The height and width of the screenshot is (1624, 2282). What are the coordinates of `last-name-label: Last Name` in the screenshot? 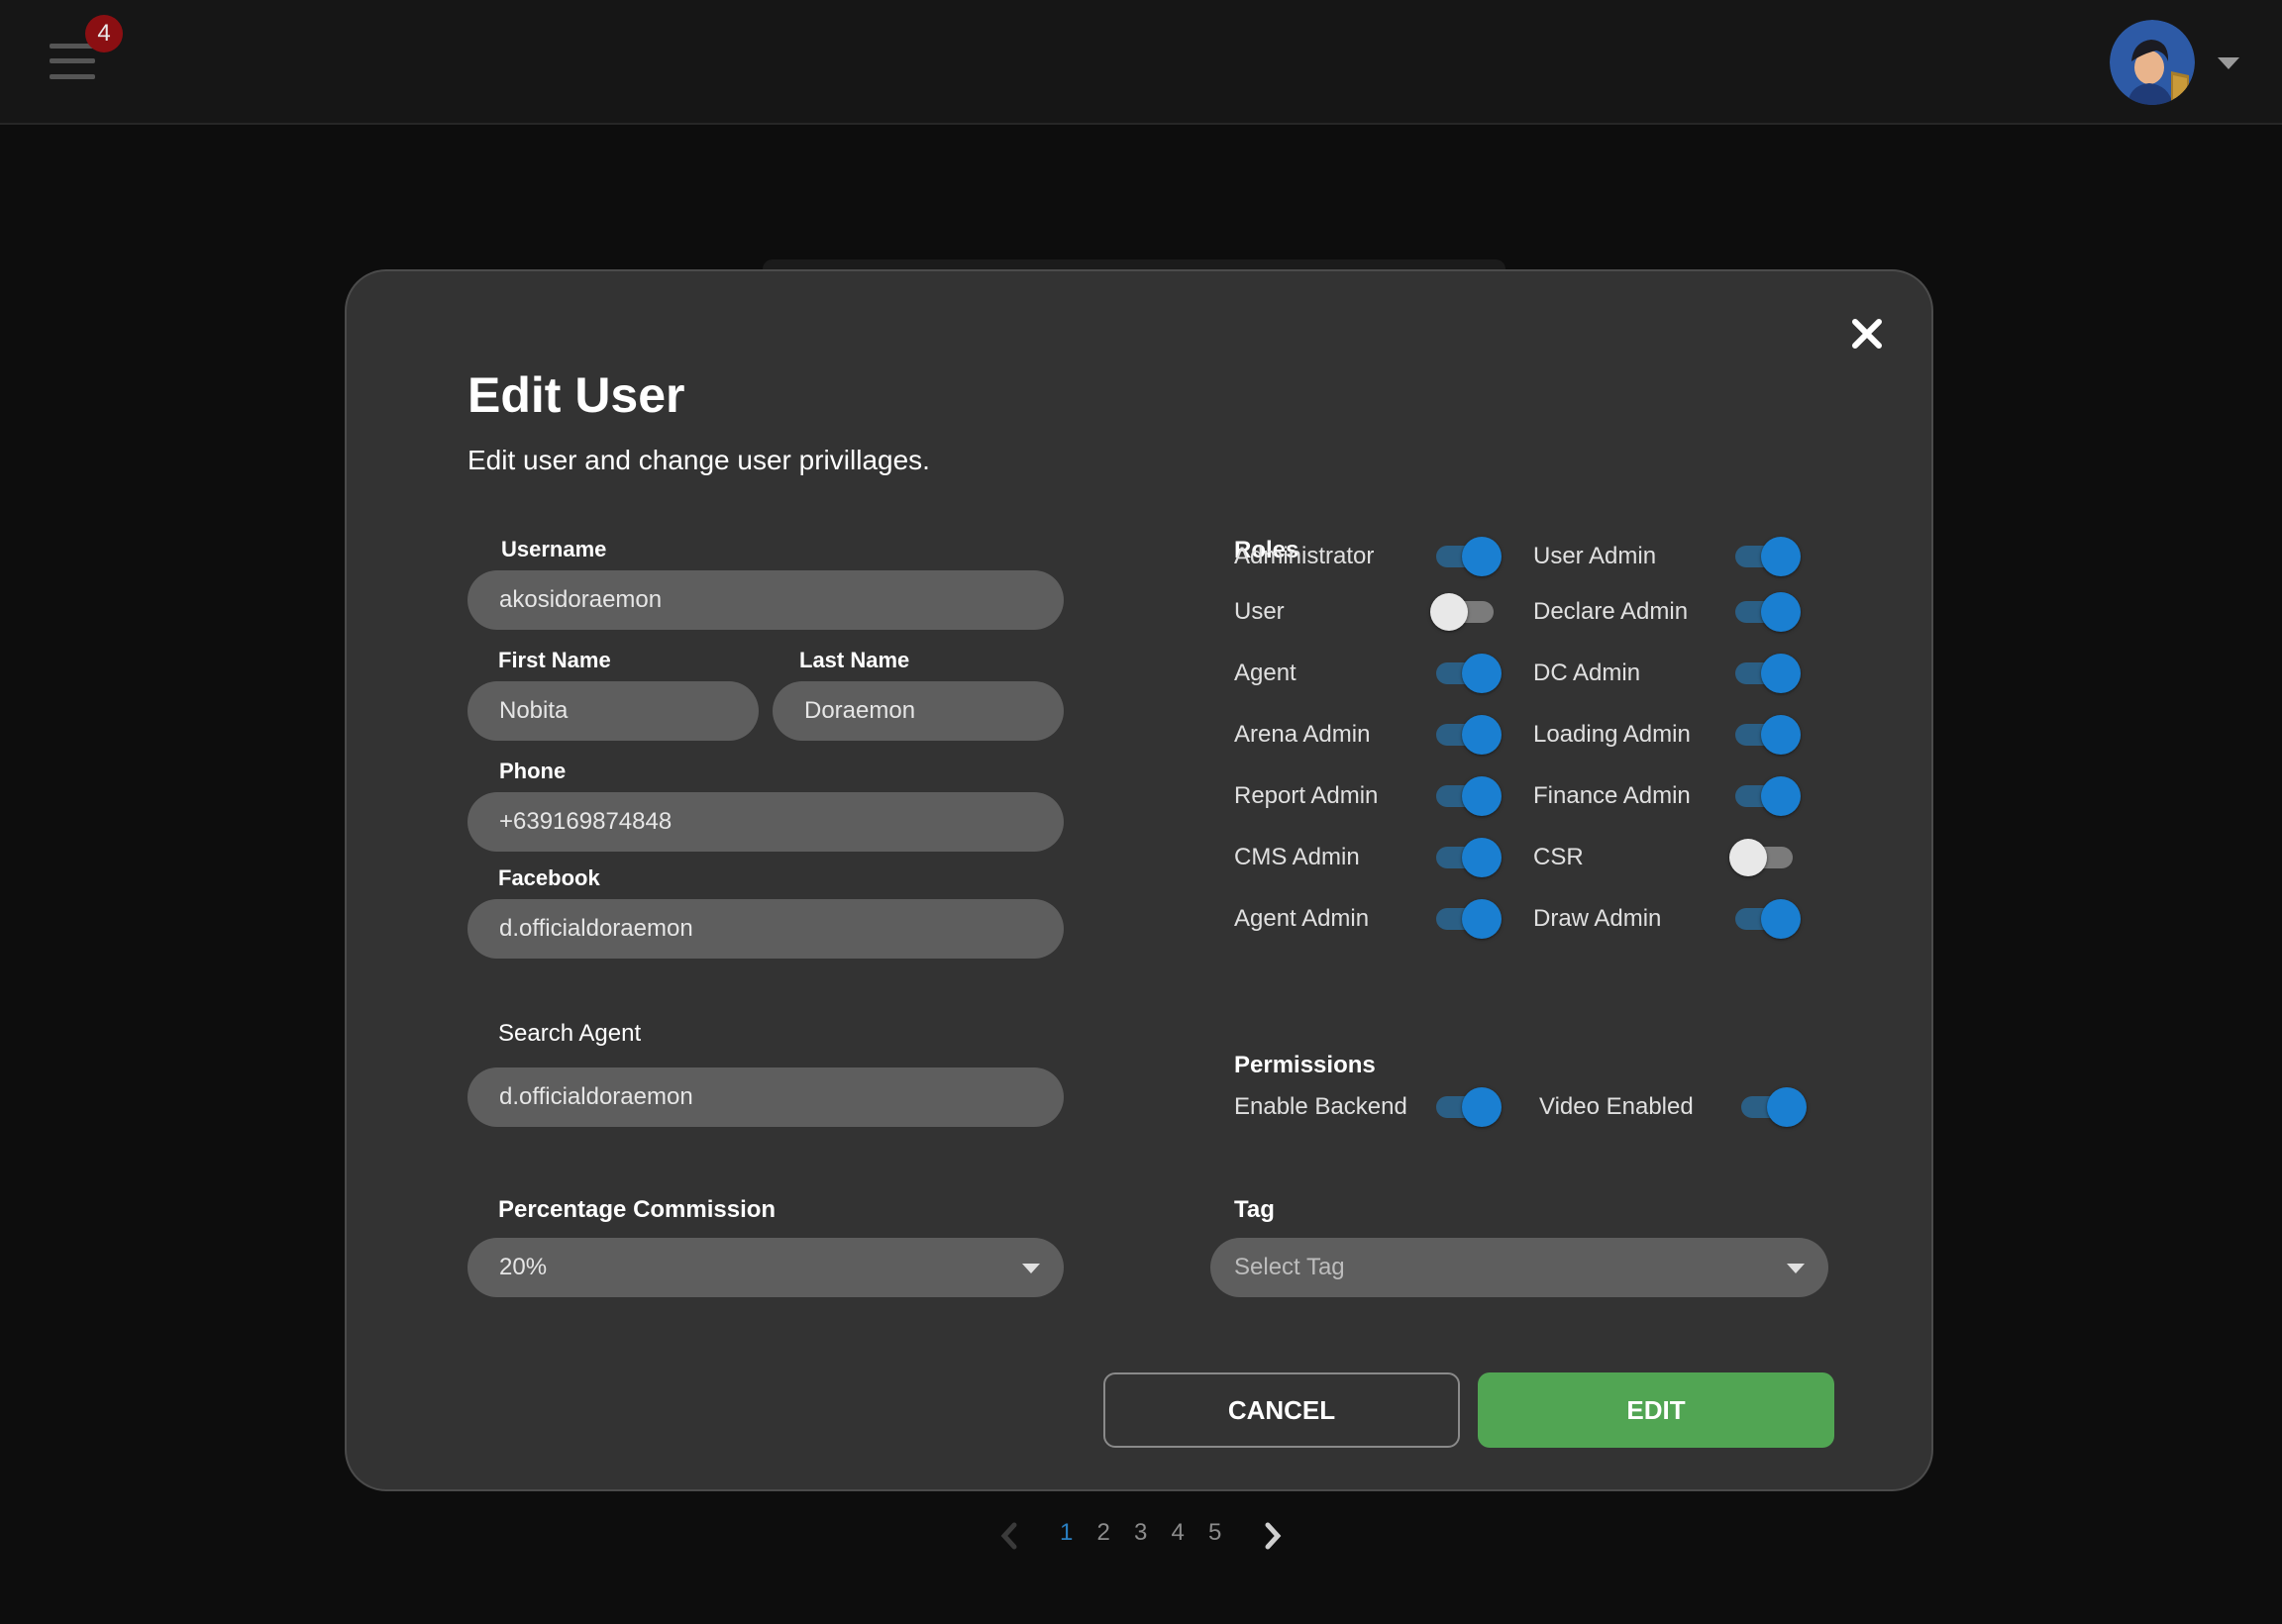 It's located at (854, 660).